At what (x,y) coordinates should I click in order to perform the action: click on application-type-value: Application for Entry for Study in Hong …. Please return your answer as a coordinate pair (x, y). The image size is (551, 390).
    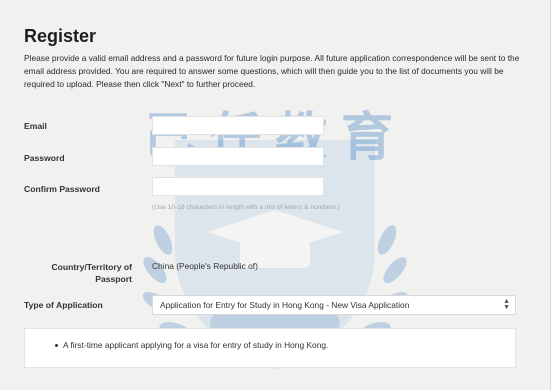
    Looking at the image, I should click on (285, 305).